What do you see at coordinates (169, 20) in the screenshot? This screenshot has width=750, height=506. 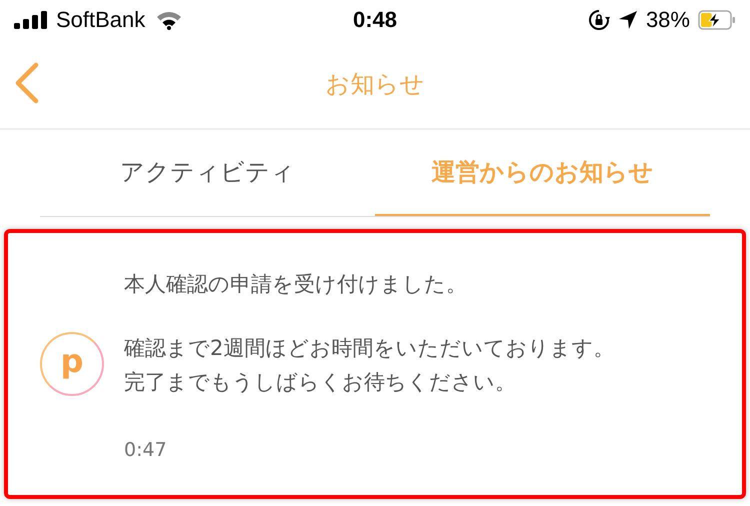 I see `wifi-icon` at bounding box center [169, 20].